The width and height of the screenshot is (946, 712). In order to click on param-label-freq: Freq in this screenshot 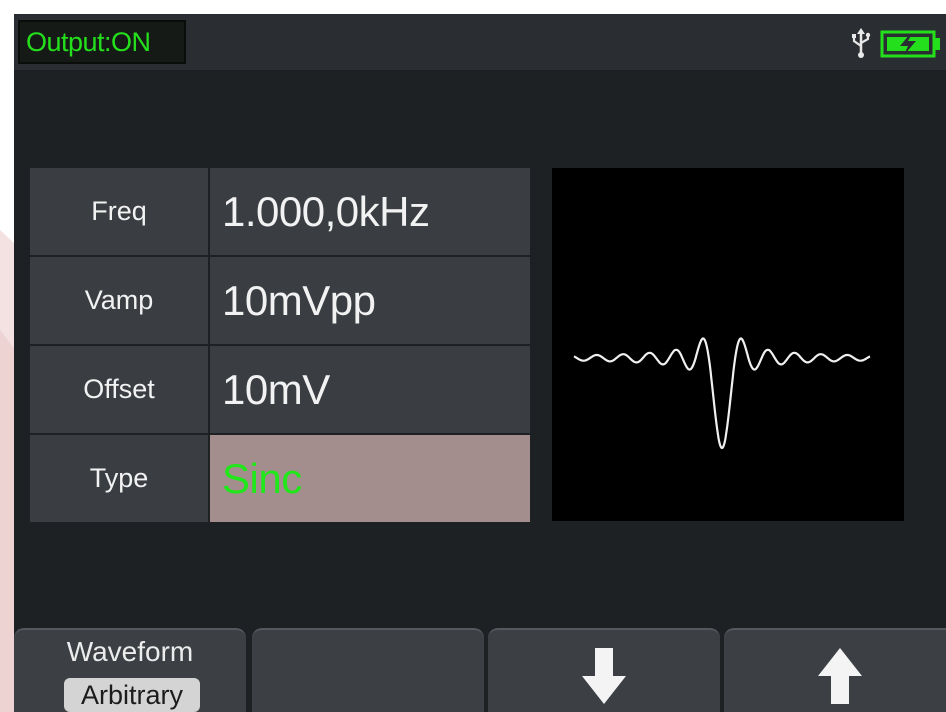, I will do `click(119, 211)`.